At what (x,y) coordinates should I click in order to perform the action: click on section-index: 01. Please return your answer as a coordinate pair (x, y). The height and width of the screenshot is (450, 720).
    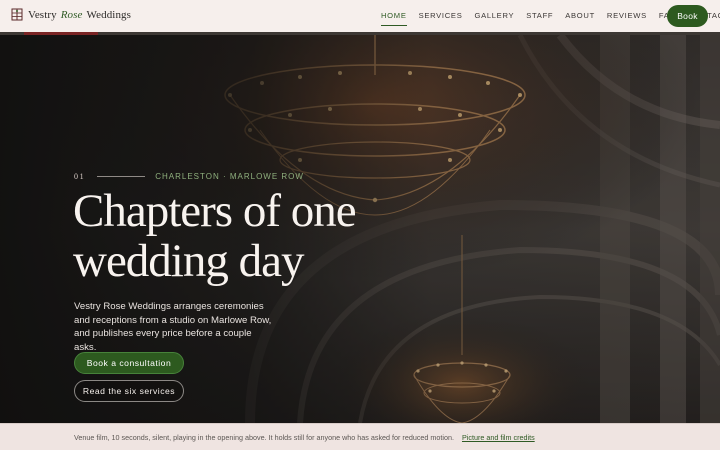
    Looking at the image, I should click on (80, 176).